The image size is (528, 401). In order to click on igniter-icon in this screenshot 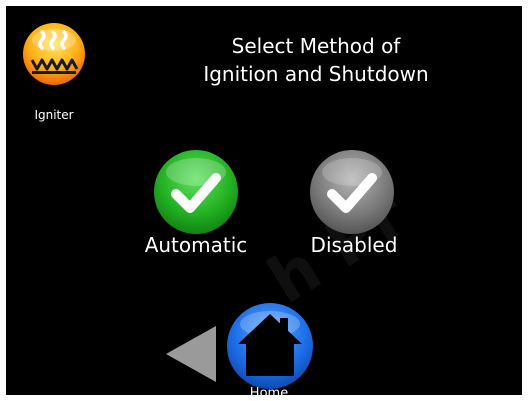, I will do `click(54, 54)`.